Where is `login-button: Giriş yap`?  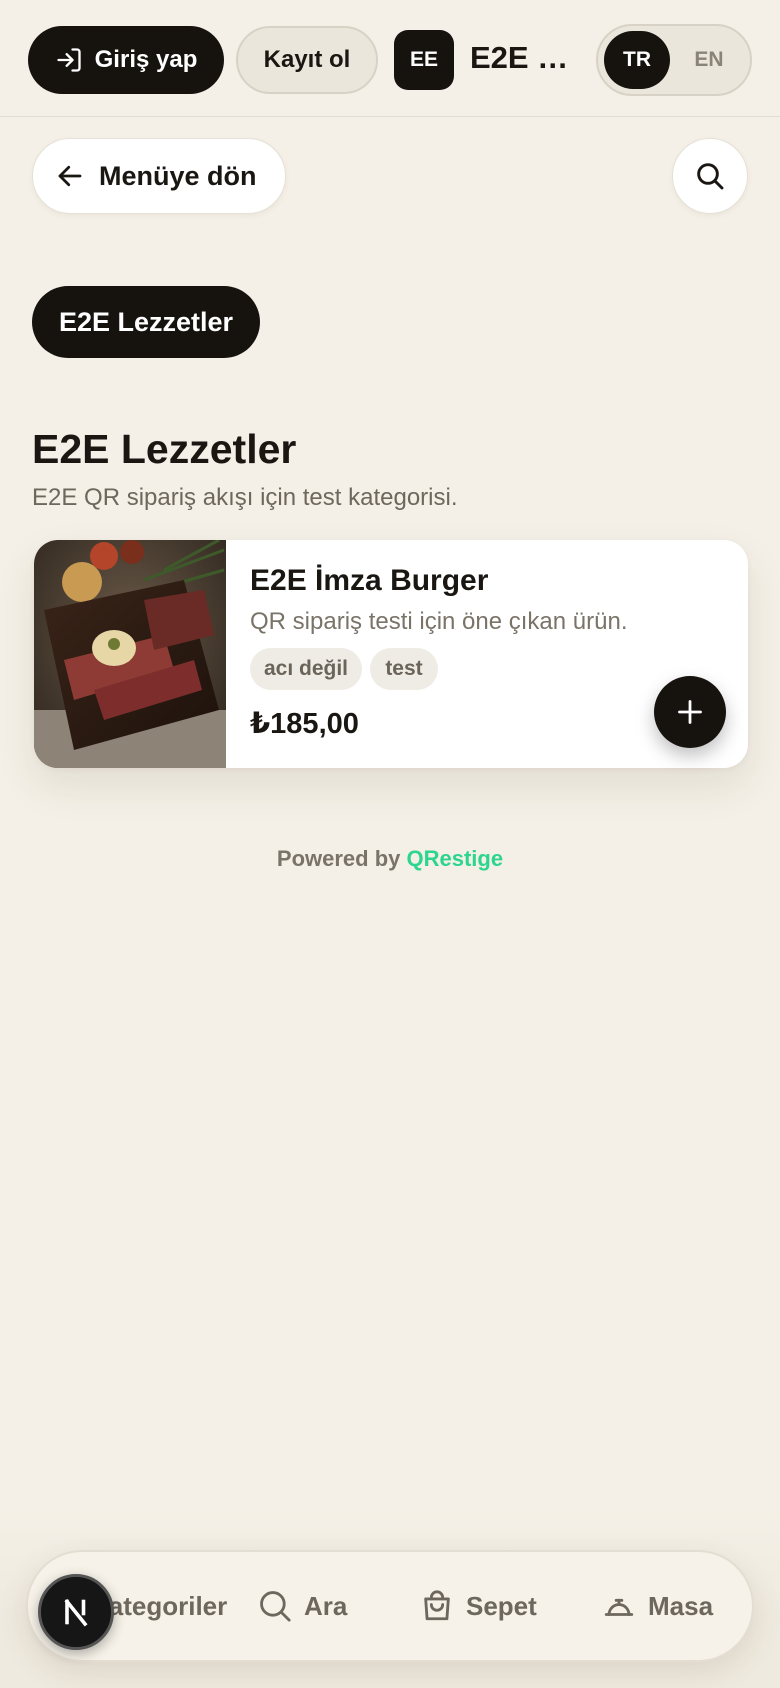
login-button: Giriş yap is located at coordinates (126, 60).